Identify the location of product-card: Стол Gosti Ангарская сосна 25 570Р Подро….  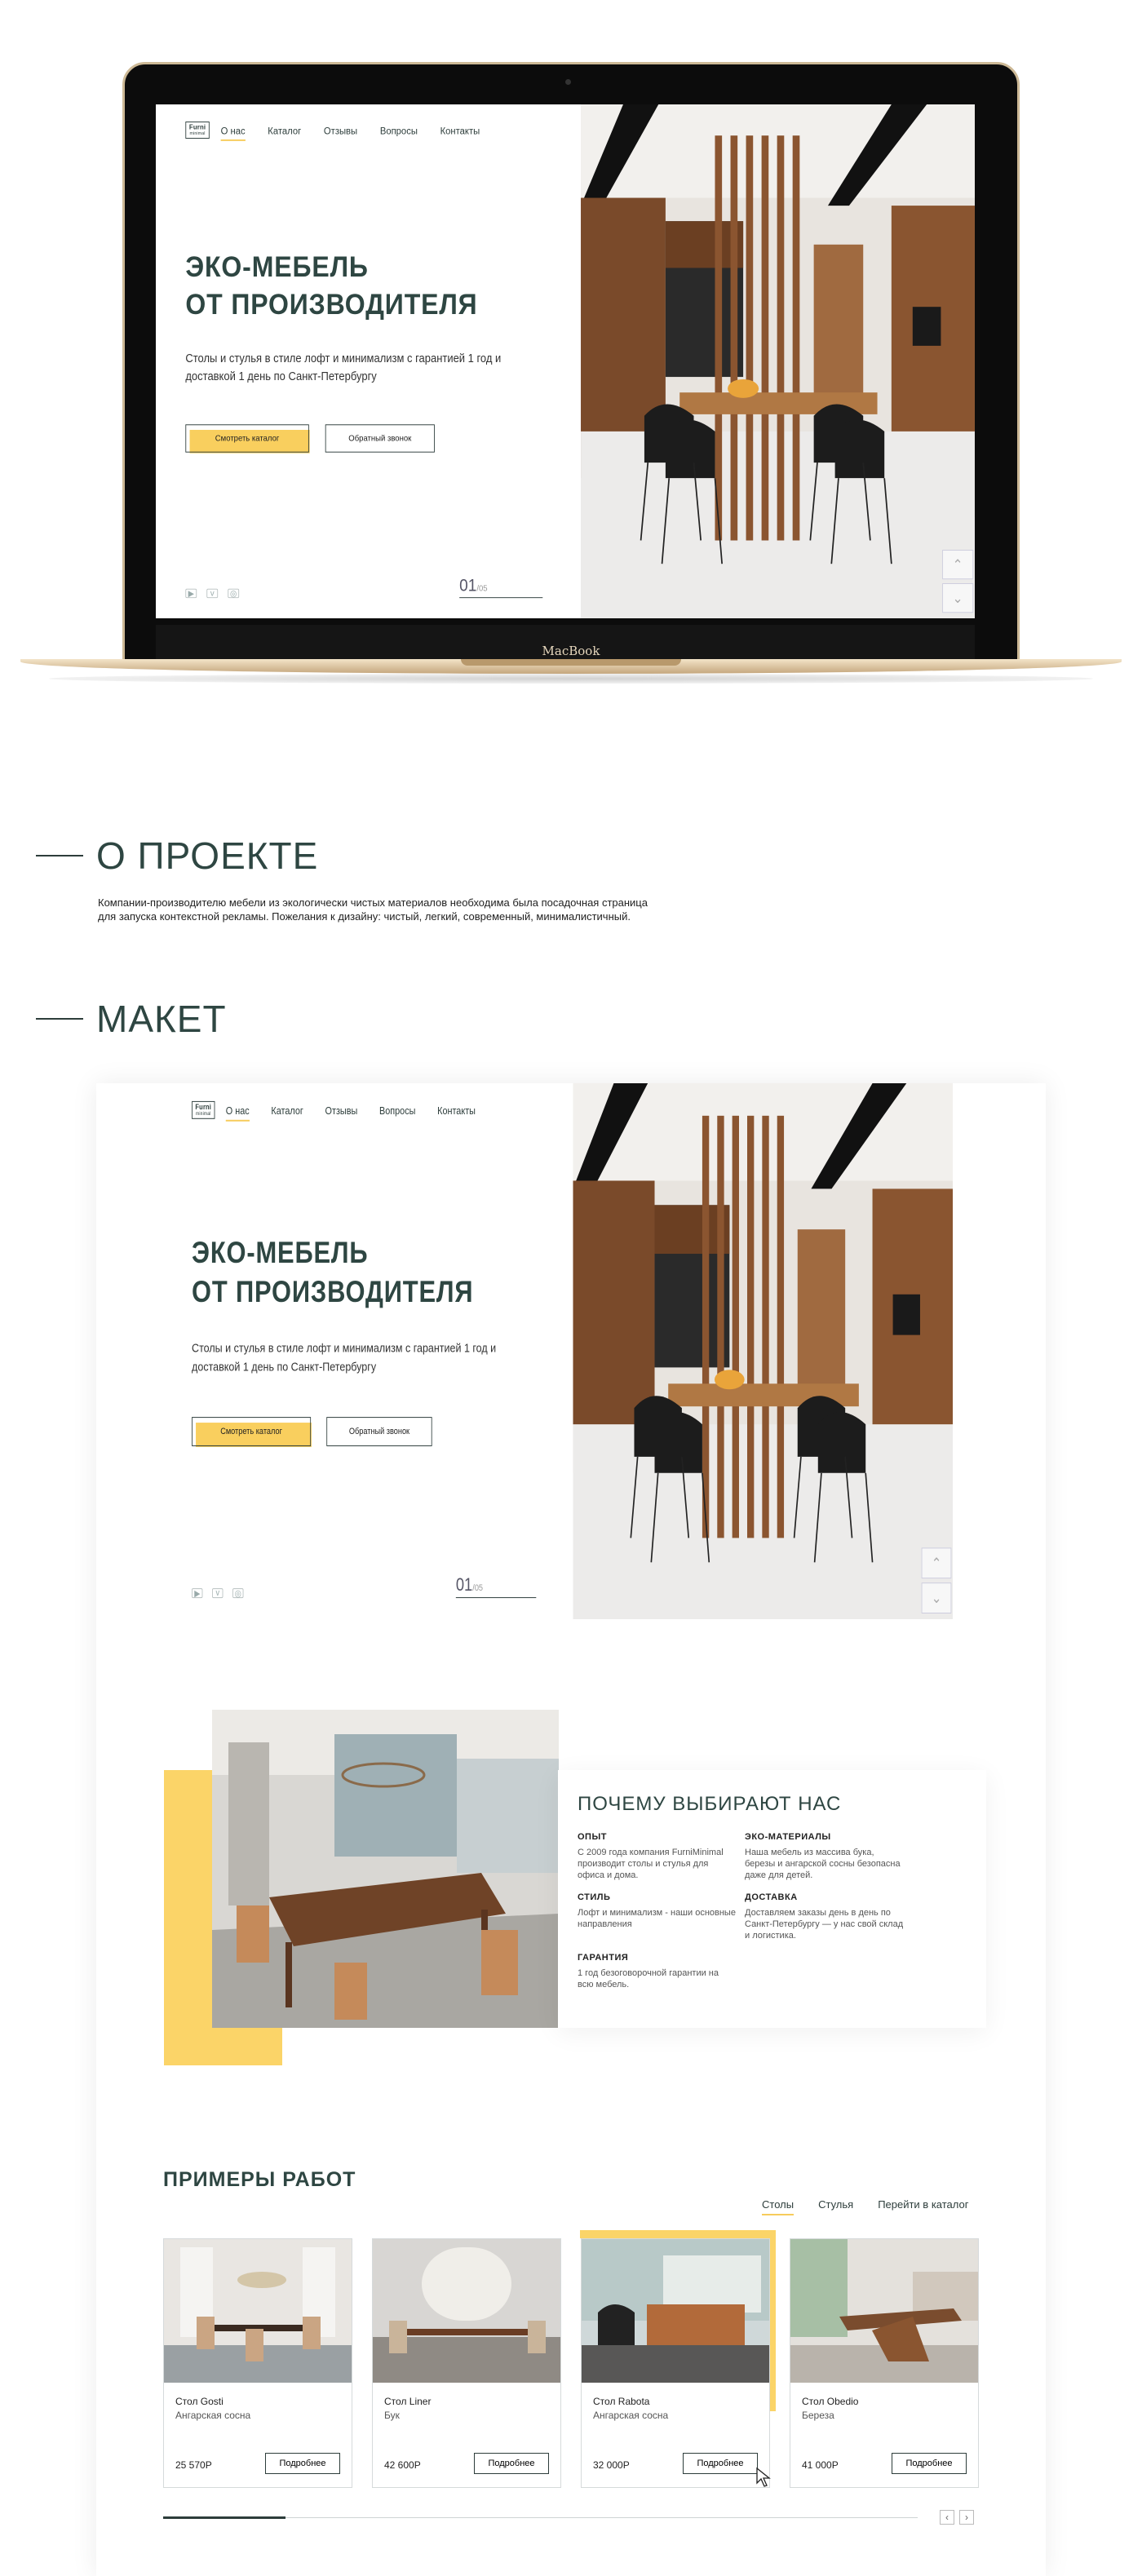
(257, 2363).